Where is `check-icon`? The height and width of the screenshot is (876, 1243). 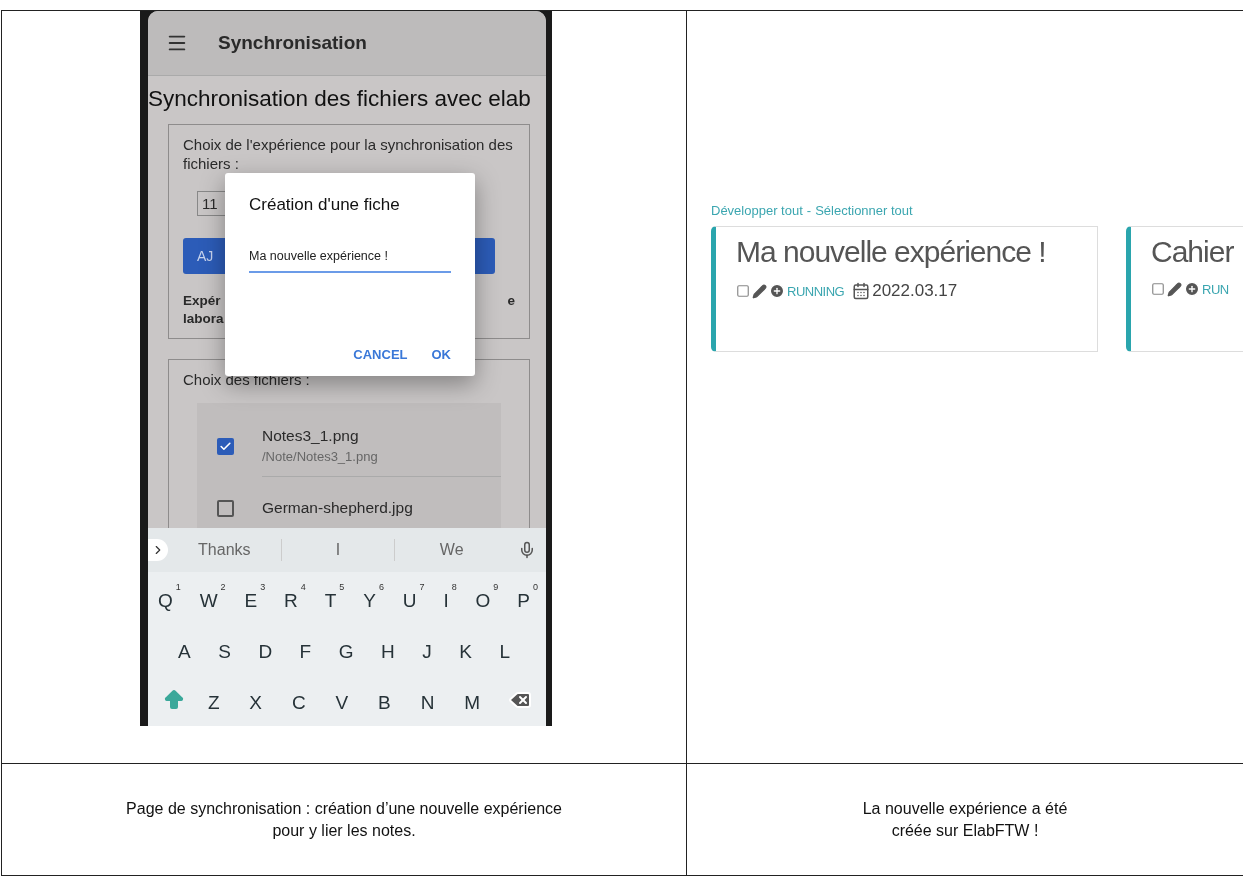 check-icon is located at coordinates (225, 446).